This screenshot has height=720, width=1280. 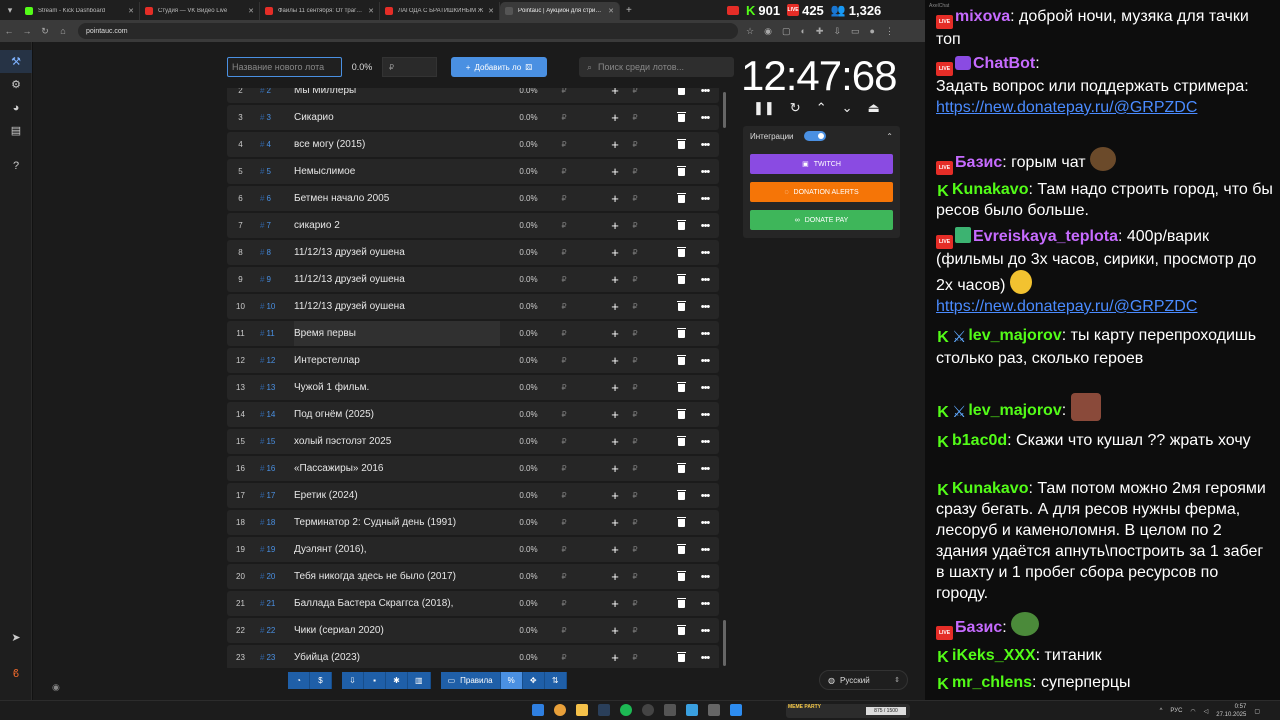 What do you see at coordinates (274, 144) in the screenshot?
I see `lot-id: #4` at bounding box center [274, 144].